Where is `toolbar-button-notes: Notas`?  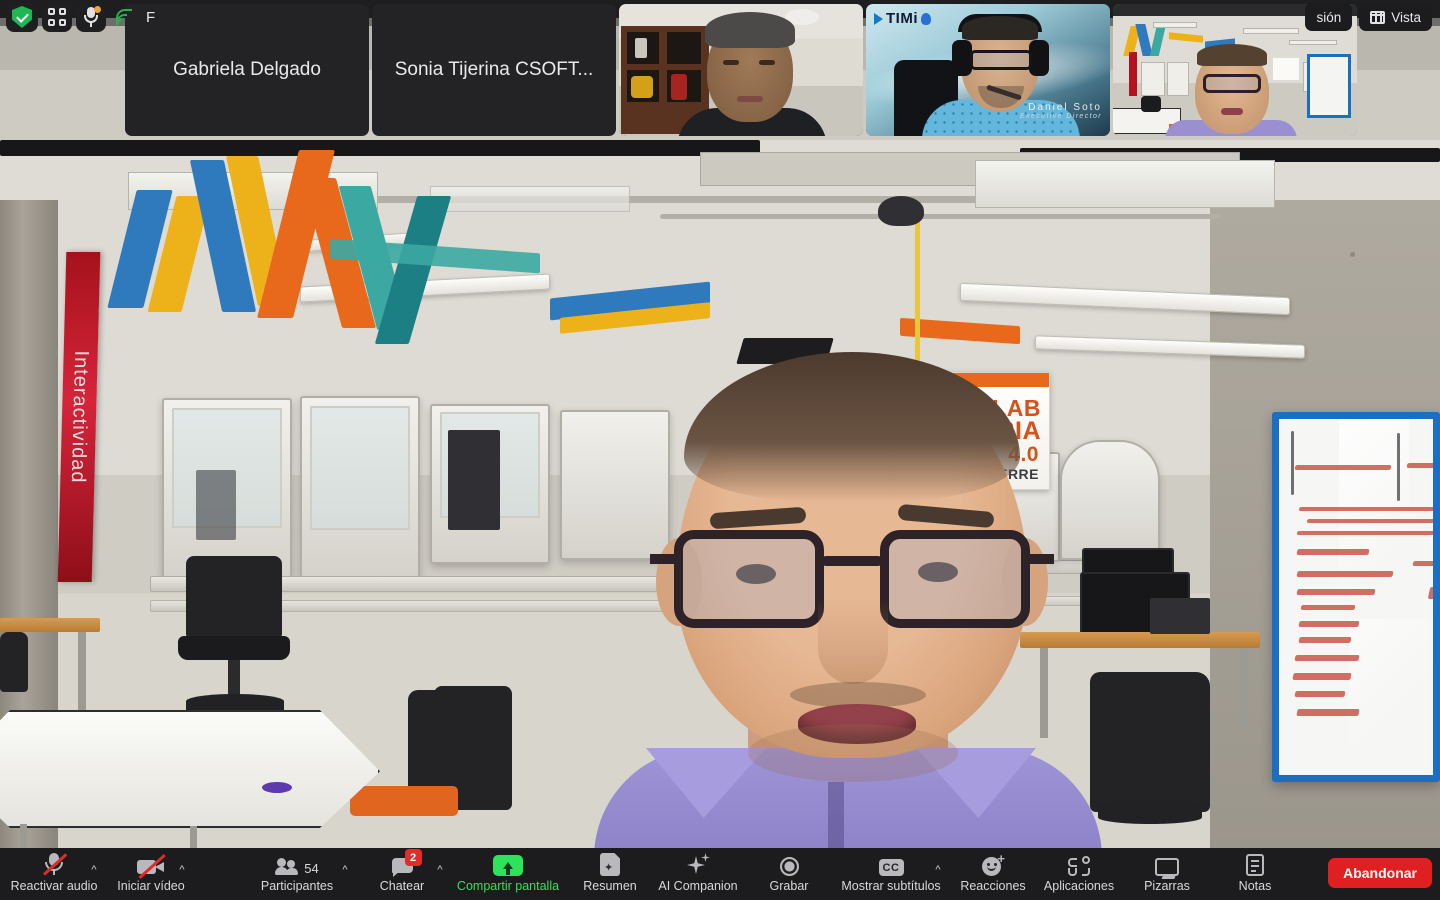
toolbar-button-notes: Notas is located at coordinates (1255, 875).